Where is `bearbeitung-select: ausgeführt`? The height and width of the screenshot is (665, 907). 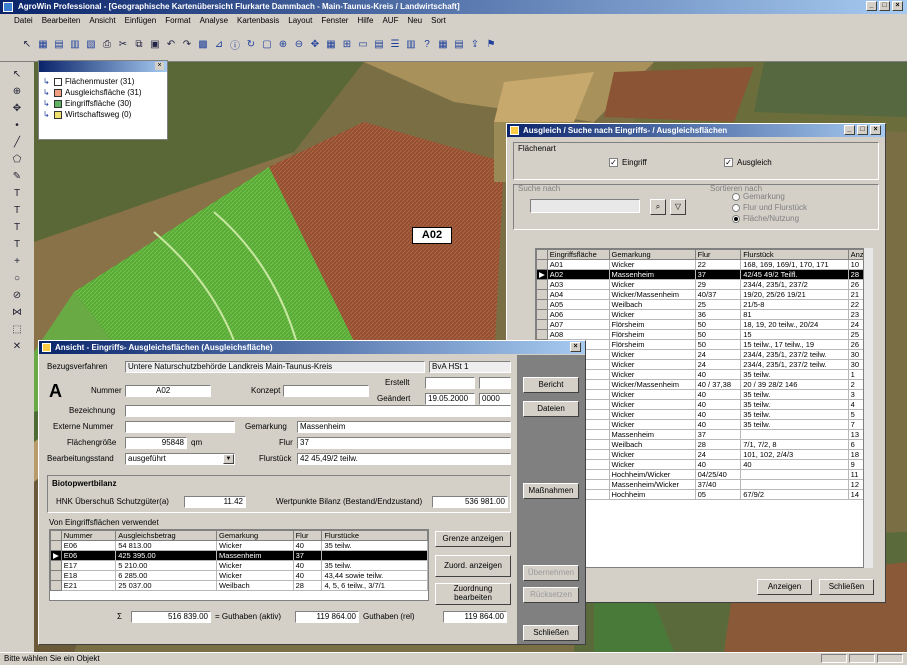 bearbeitung-select: ausgeführt is located at coordinates (180, 459).